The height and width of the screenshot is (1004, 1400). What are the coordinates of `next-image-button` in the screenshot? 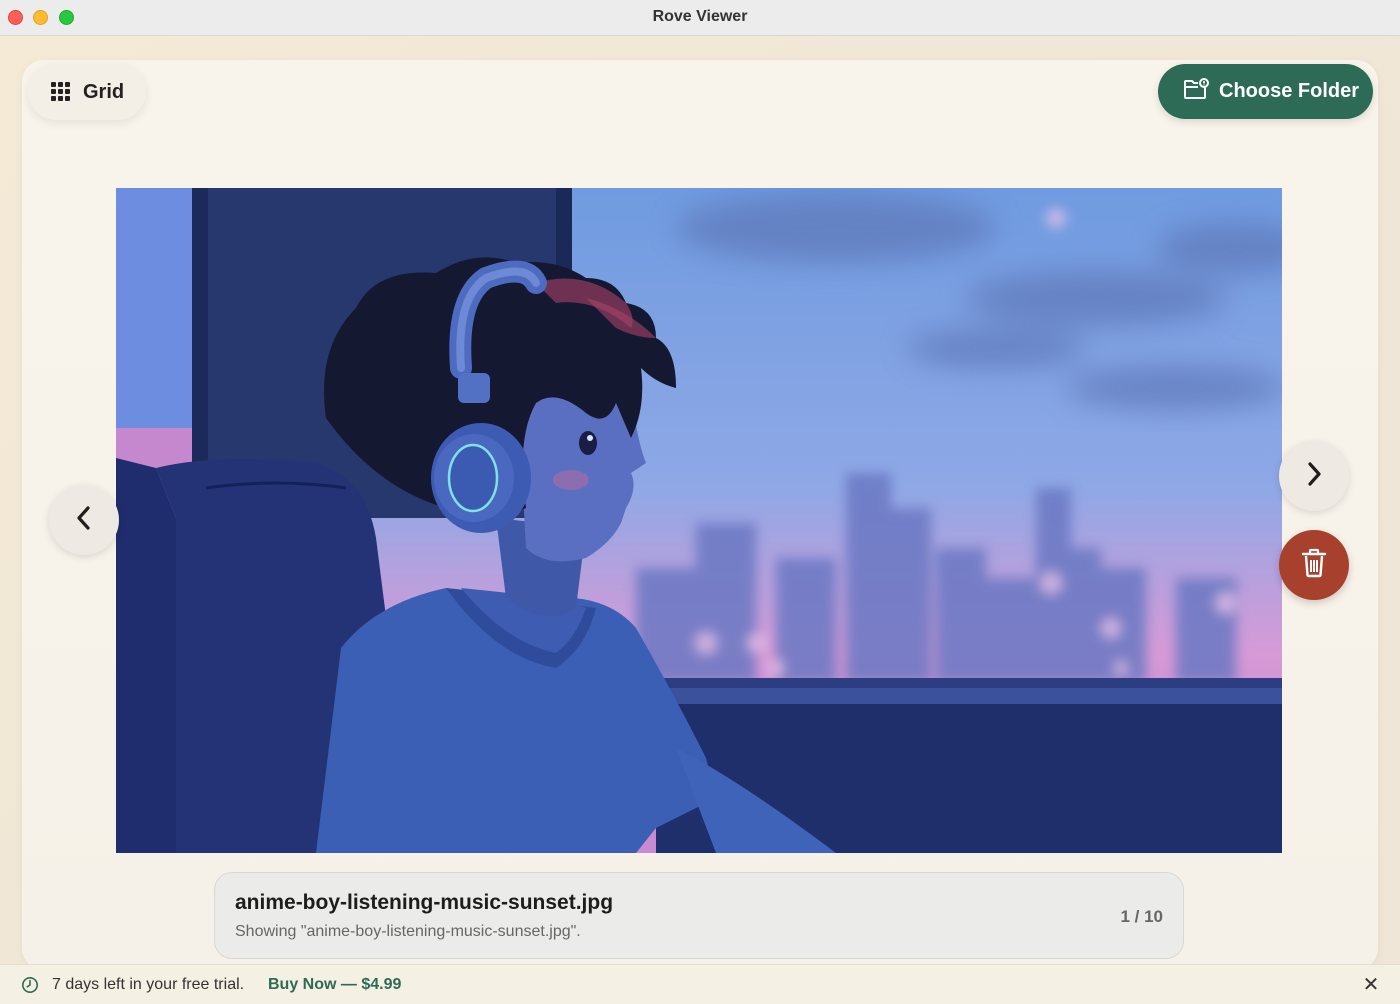 It's located at (1314, 476).